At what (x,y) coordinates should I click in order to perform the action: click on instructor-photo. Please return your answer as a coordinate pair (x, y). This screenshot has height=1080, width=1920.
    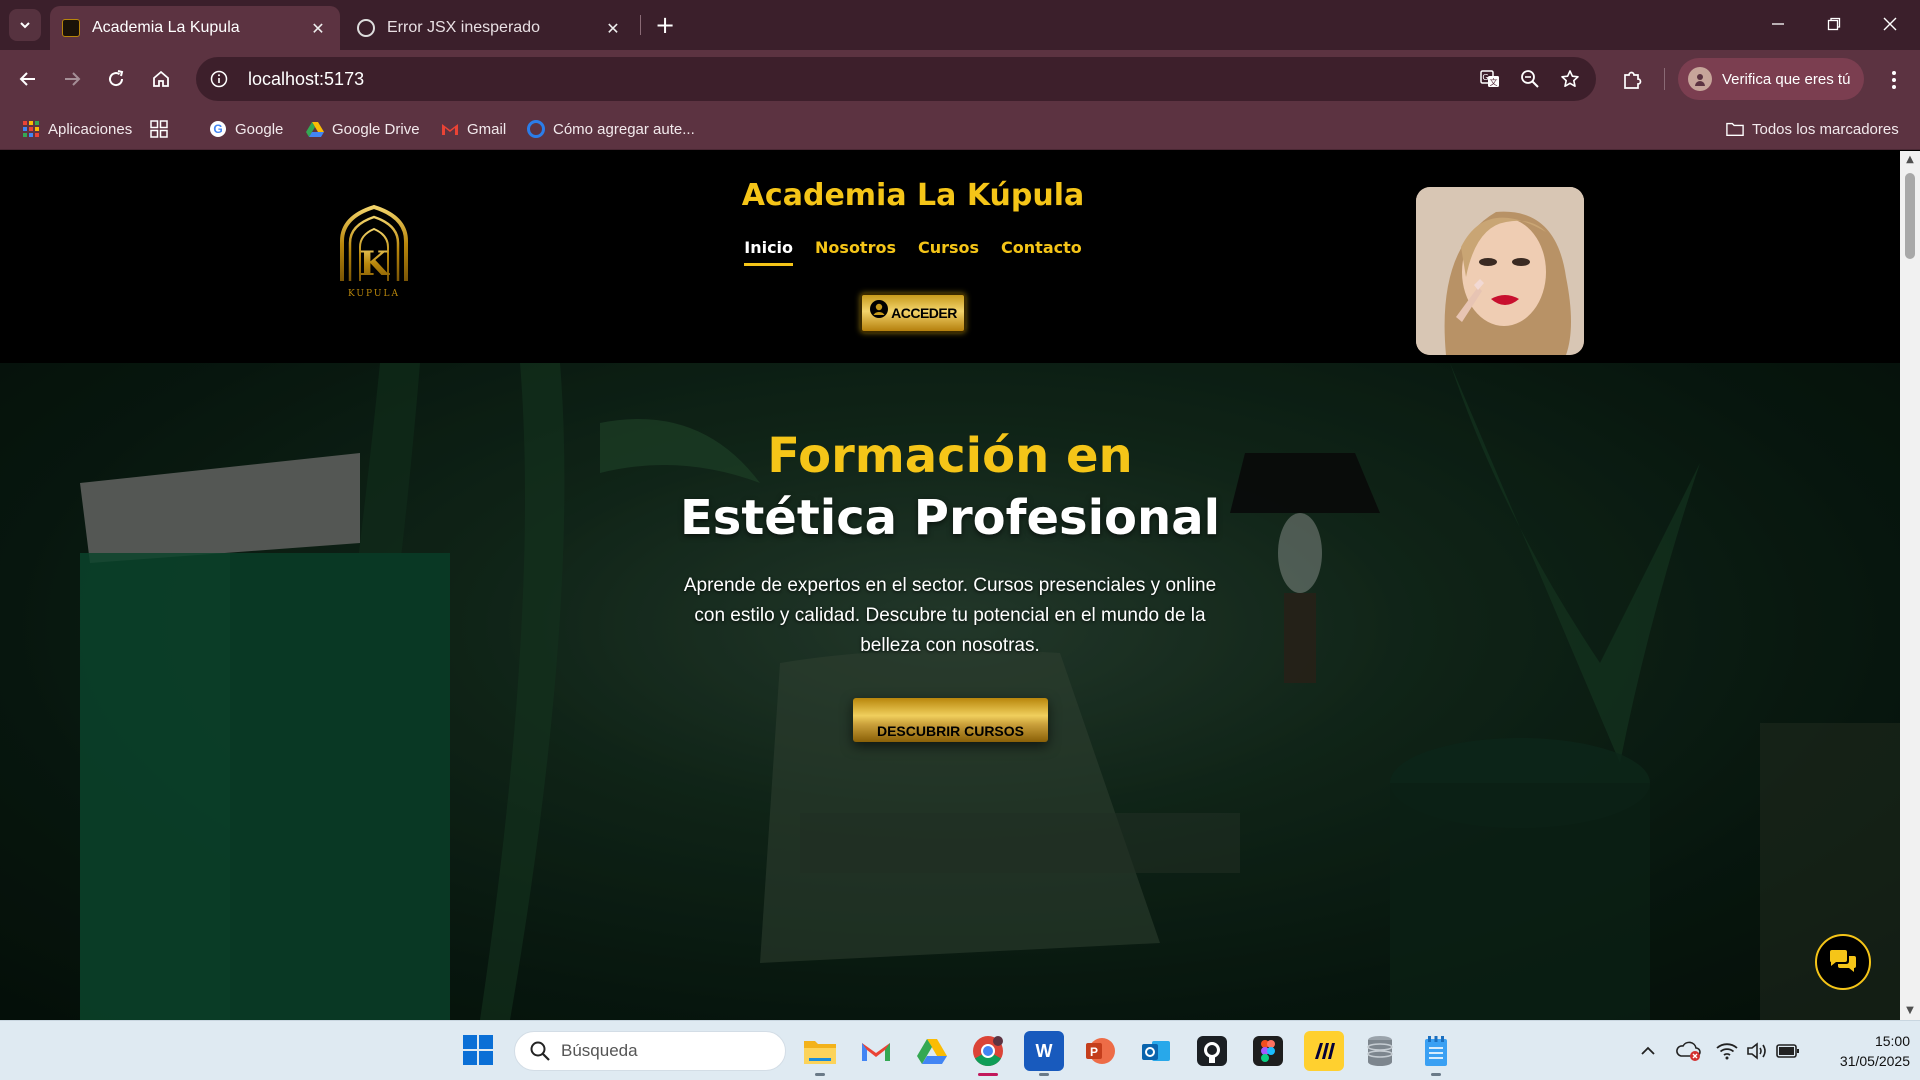
    Looking at the image, I should click on (1500, 271).